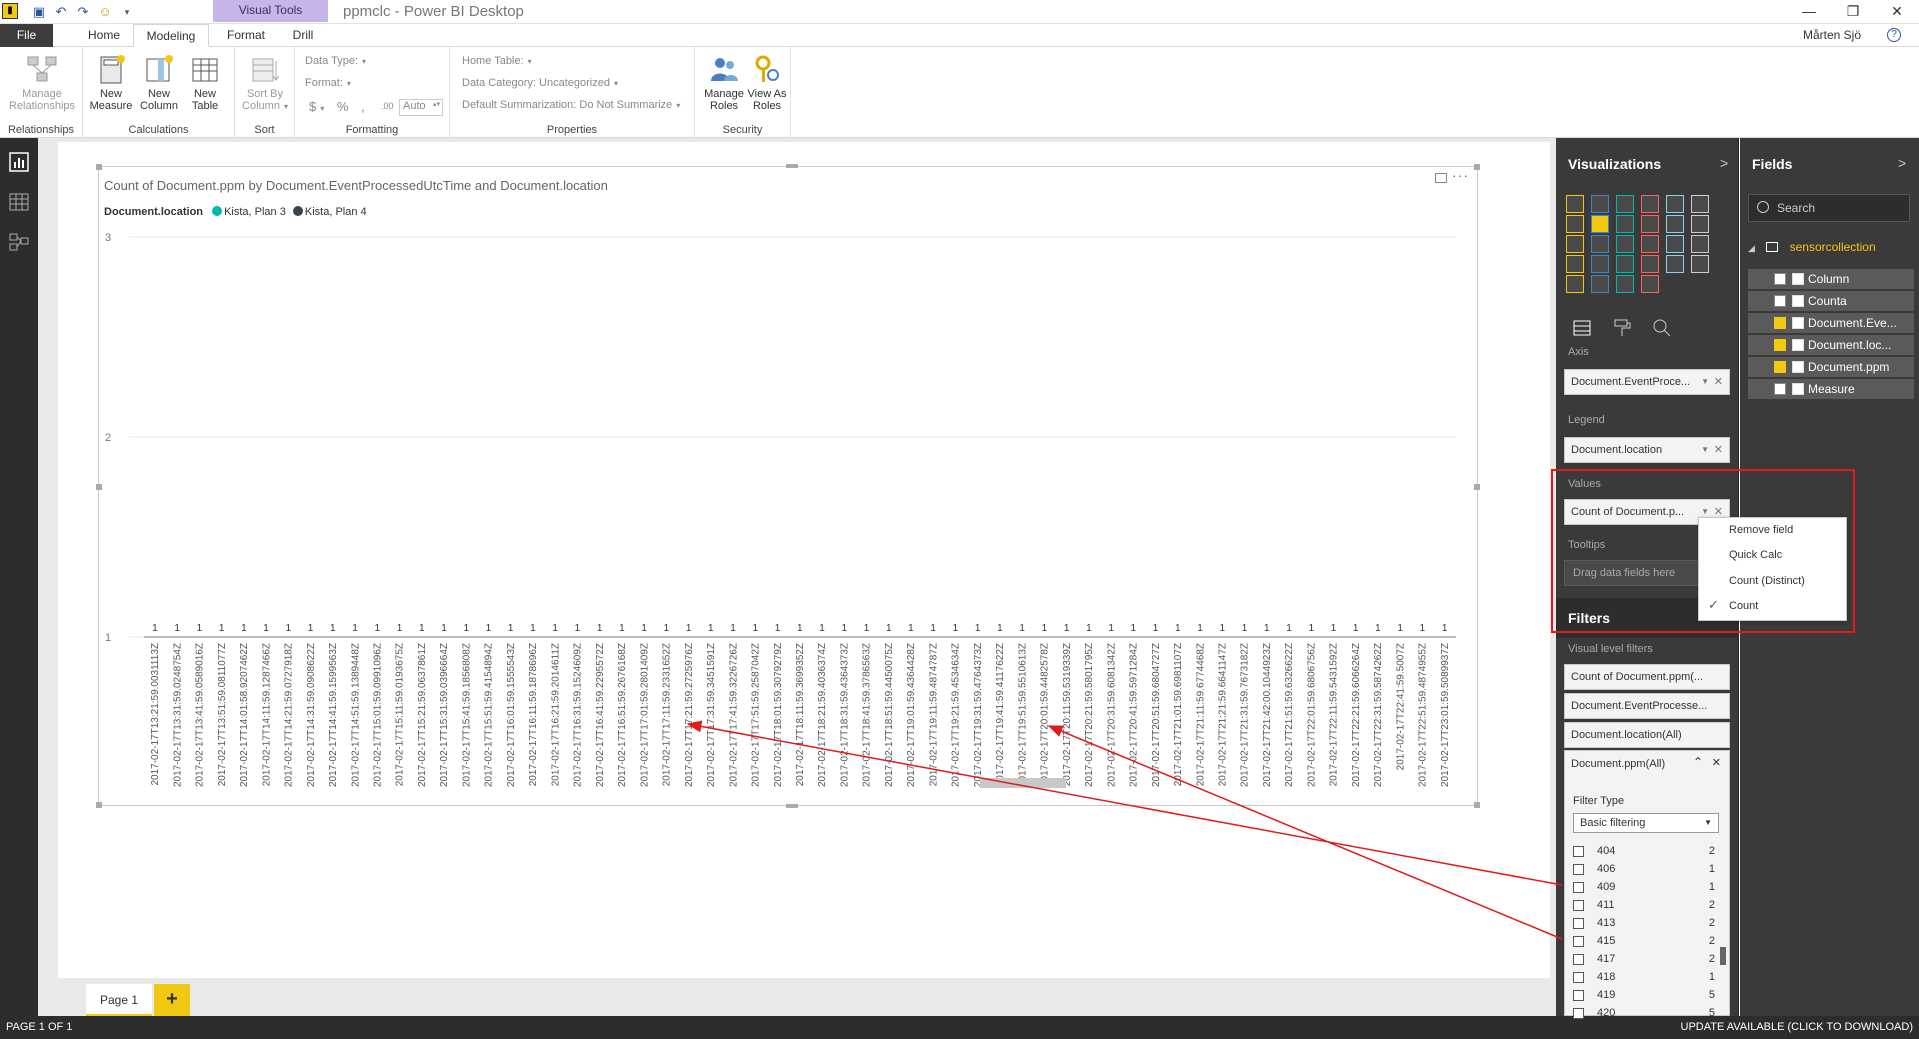 The width and height of the screenshot is (1919, 1039). I want to click on filter-value-row: 417 2, so click(1648, 960).